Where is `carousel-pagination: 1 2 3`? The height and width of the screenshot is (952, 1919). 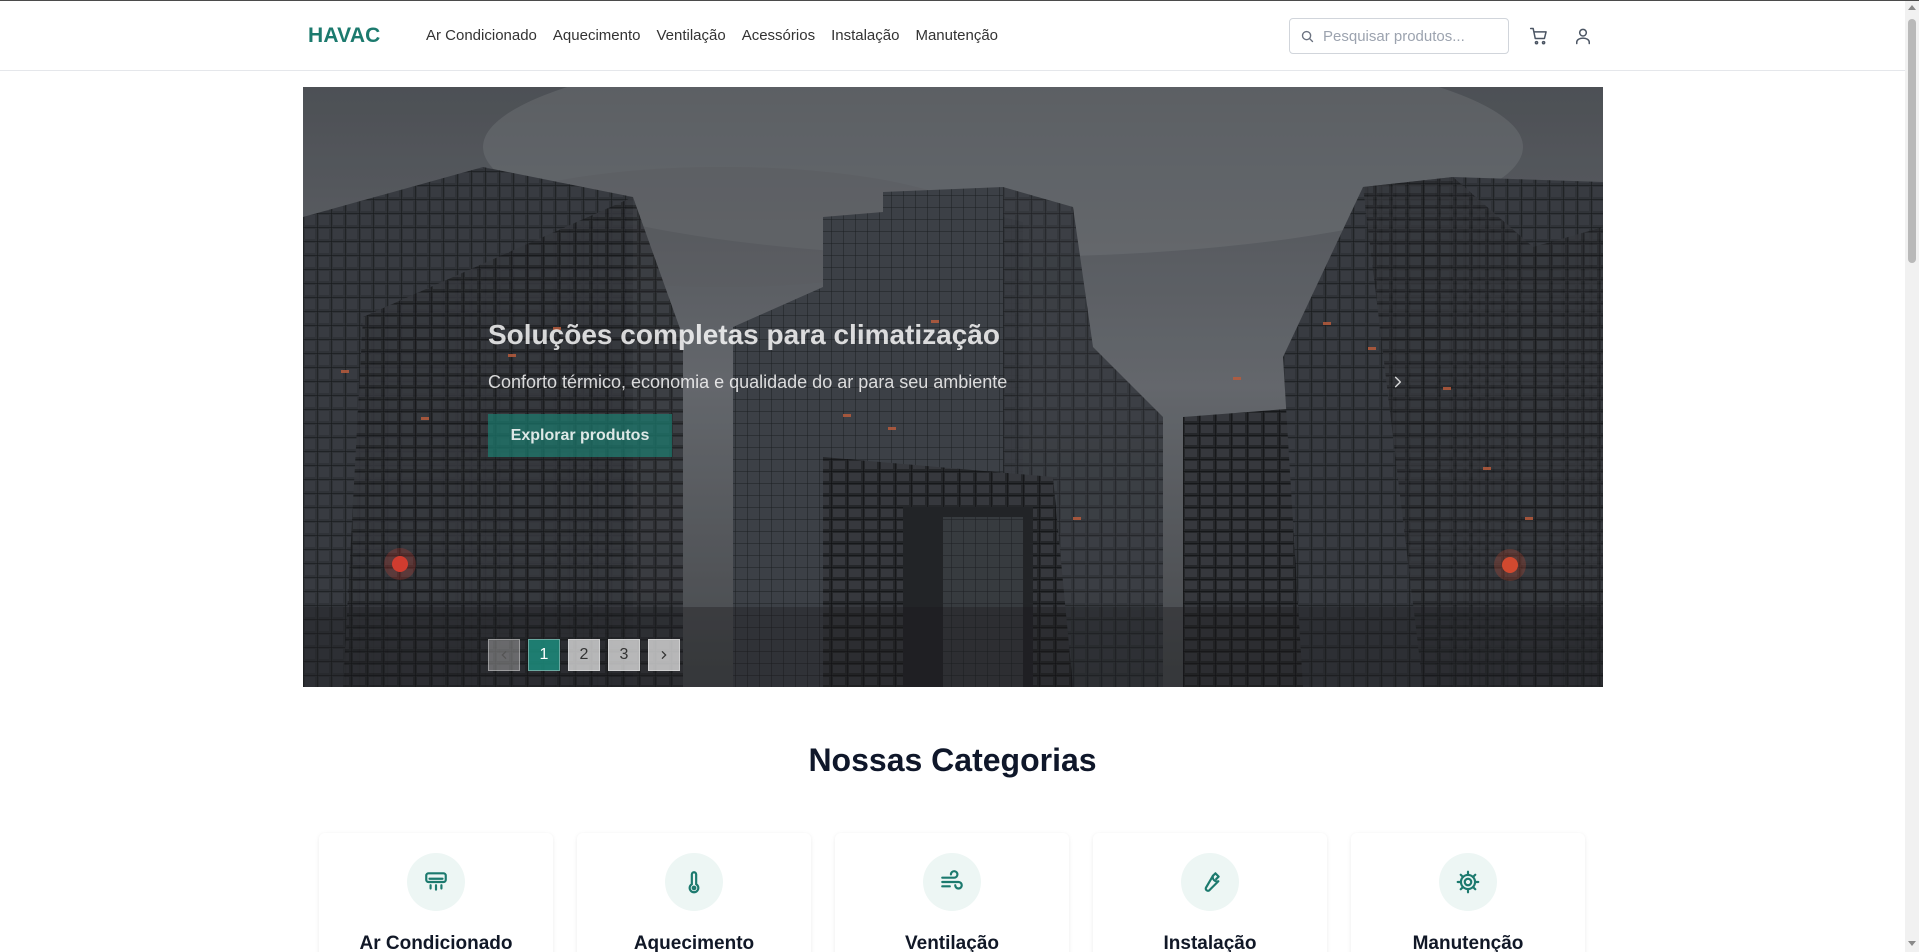 carousel-pagination: 1 2 3 is located at coordinates (584, 655).